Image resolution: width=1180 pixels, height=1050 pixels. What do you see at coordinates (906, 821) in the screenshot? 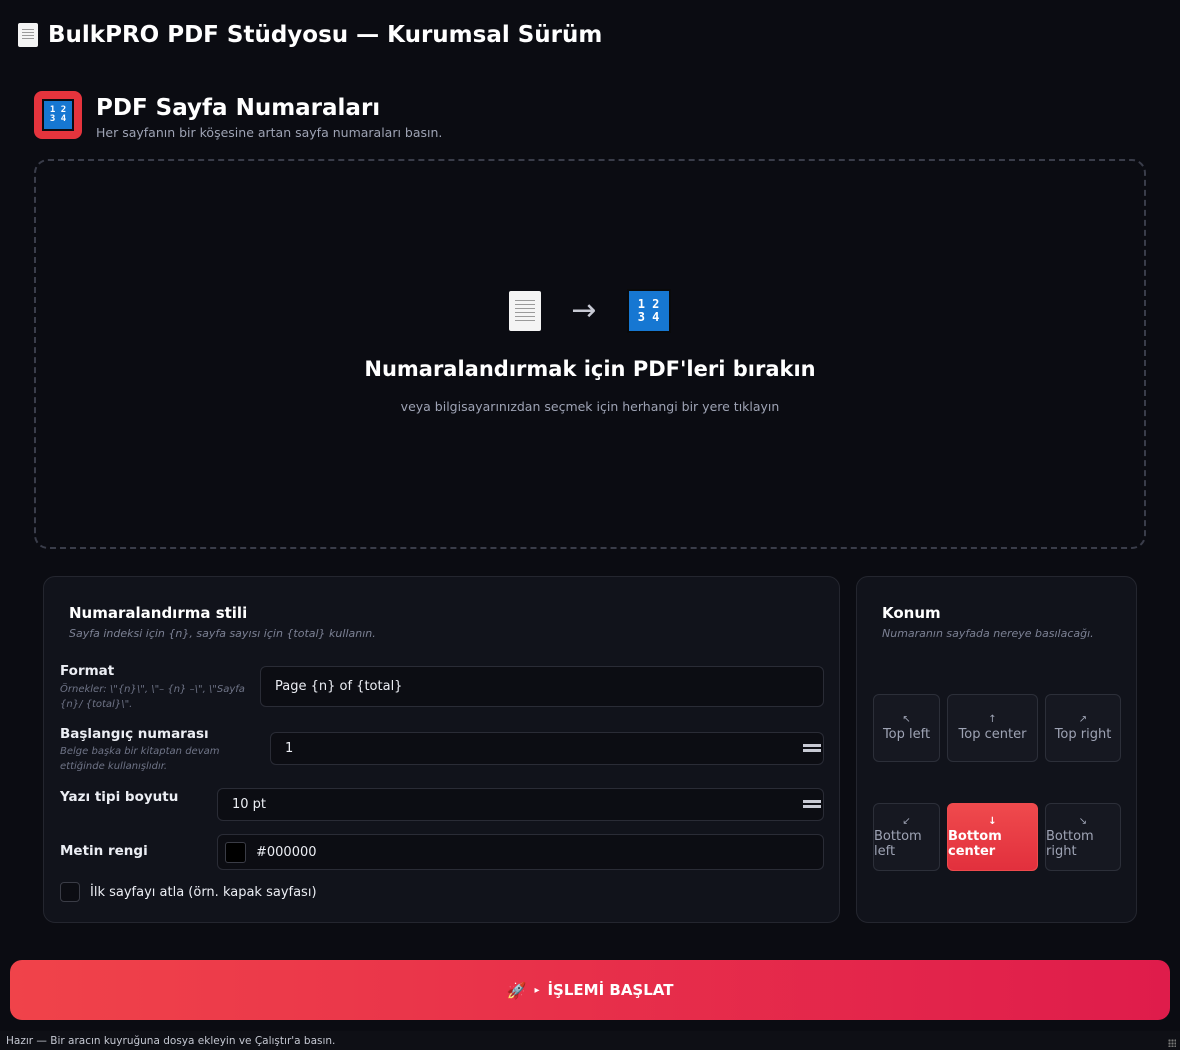
I see `arrow-down-left-icon: ↙` at bounding box center [906, 821].